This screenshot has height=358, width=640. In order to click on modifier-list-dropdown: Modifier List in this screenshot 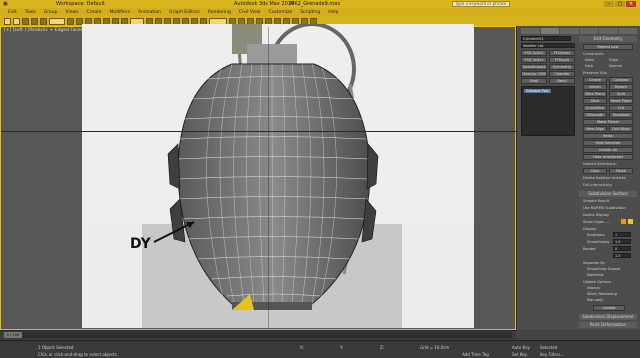, I will do `click(548, 45)`.